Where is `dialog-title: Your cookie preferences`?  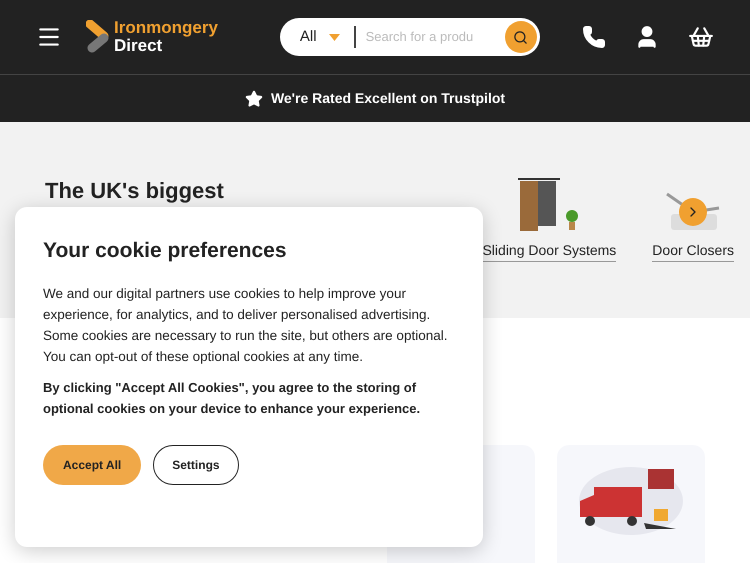
dialog-title: Your cookie preferences is located at coordinates (165, 251).